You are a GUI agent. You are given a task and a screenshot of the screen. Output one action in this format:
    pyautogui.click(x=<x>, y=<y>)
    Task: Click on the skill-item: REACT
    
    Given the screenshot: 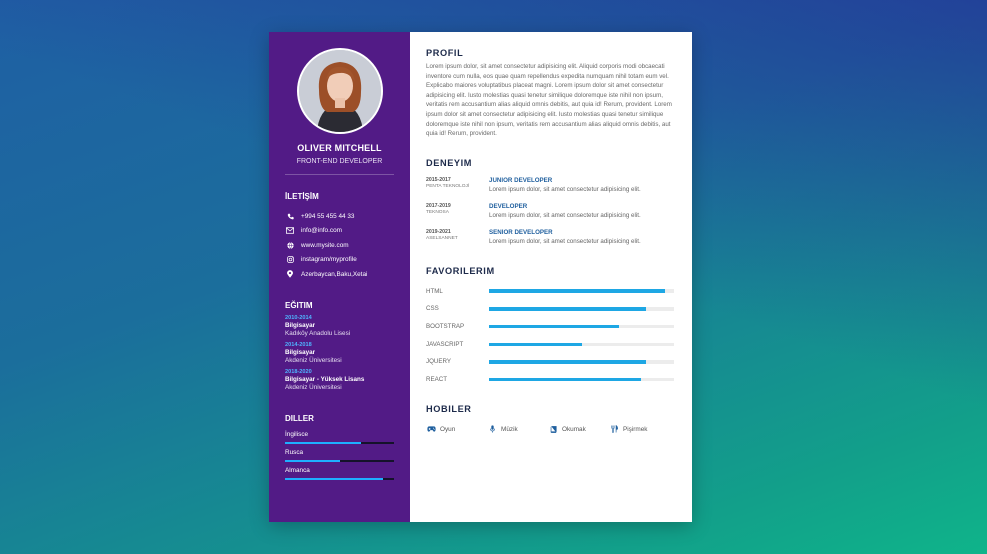 What is the action you would take?
    pyautogui.click(x=550, y=380)
    